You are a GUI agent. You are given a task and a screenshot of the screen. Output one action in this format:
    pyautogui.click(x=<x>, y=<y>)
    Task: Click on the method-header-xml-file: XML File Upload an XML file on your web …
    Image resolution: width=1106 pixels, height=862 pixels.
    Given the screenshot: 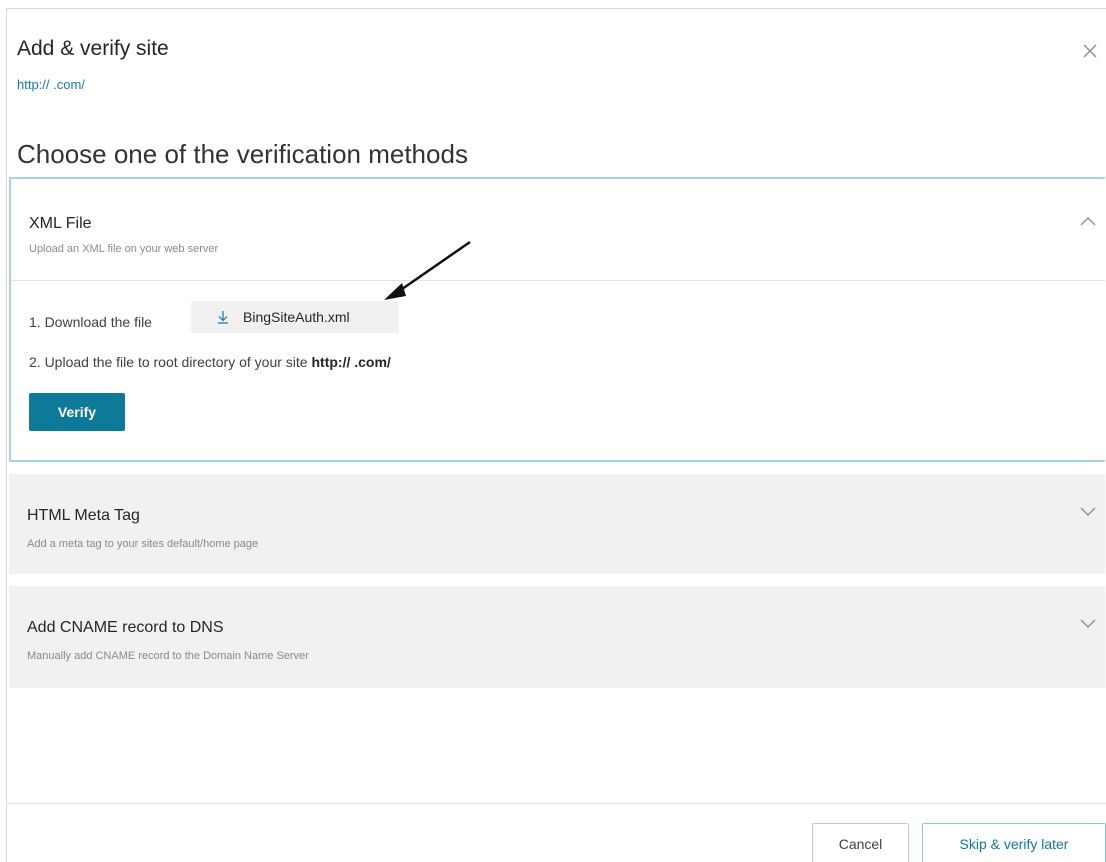 What is the action you would take?
    pyautogui.click(x=558, y=227)
    